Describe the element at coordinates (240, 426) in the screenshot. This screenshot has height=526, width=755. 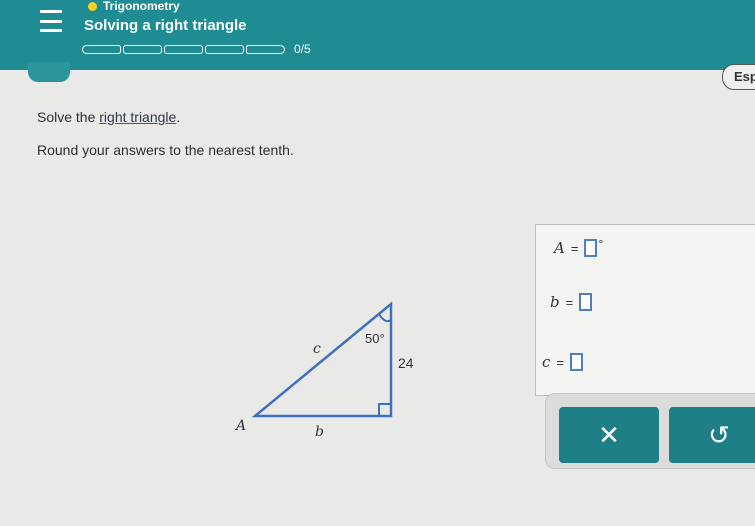
I see `vertex-label-a: A` at that location.